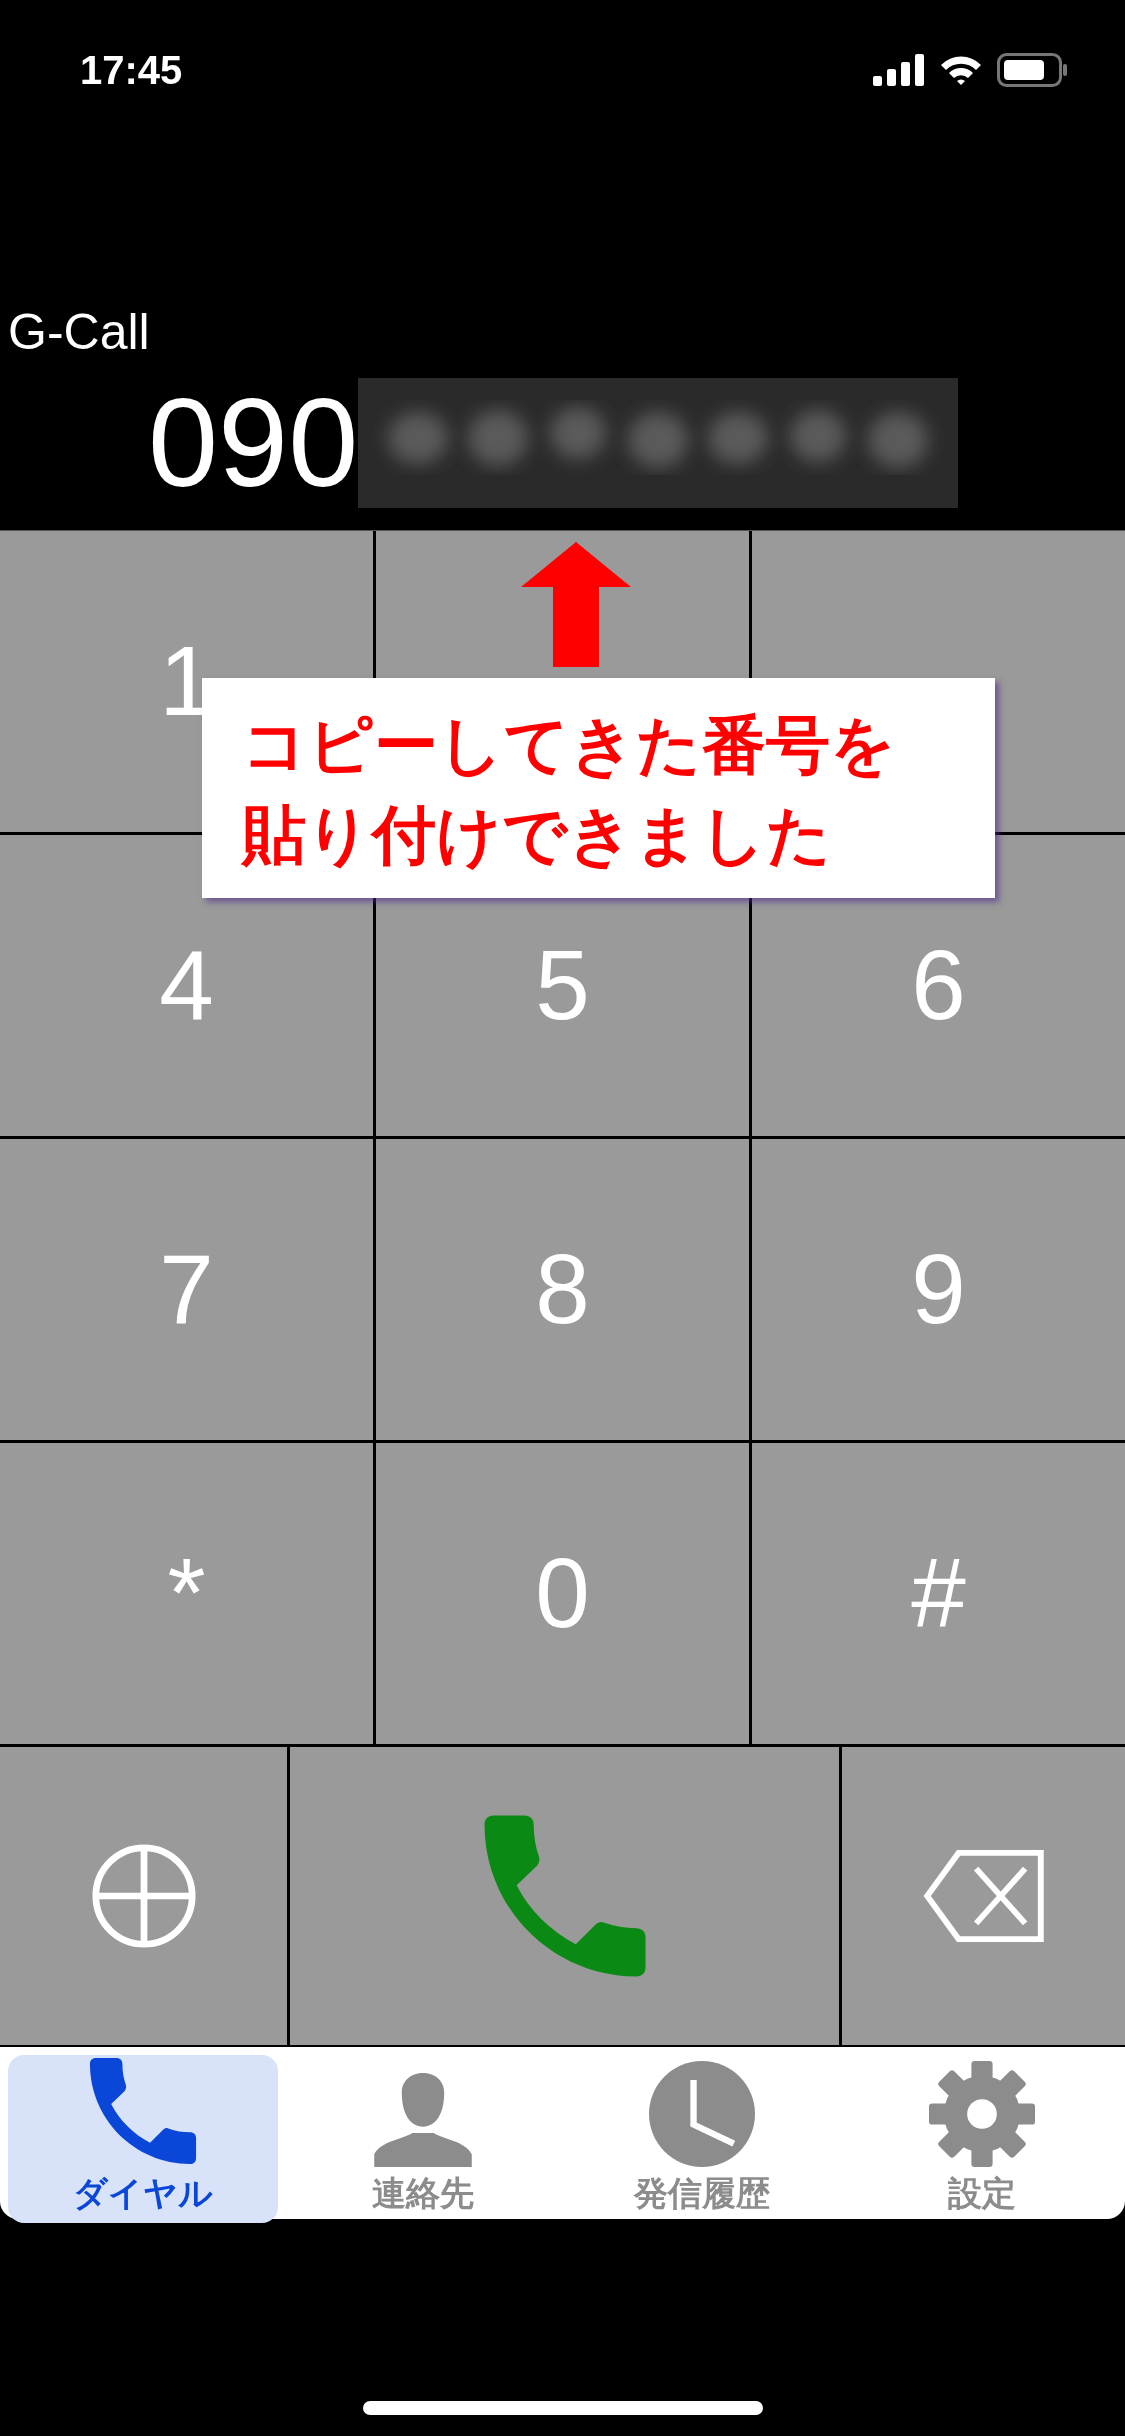  Describe the element at coordinates (598, 788) in the screenshot. I see `callout-tooltip: コピーしてきた番号を 貼り付けできました` at that location.